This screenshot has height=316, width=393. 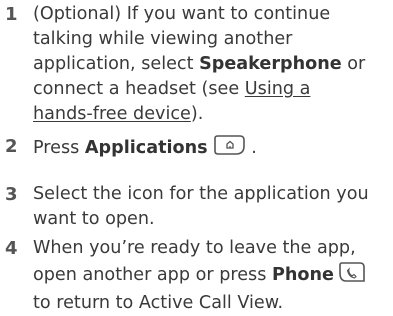 I want to click on text-line: to return to Active Call View., so click(x=158, y=303).